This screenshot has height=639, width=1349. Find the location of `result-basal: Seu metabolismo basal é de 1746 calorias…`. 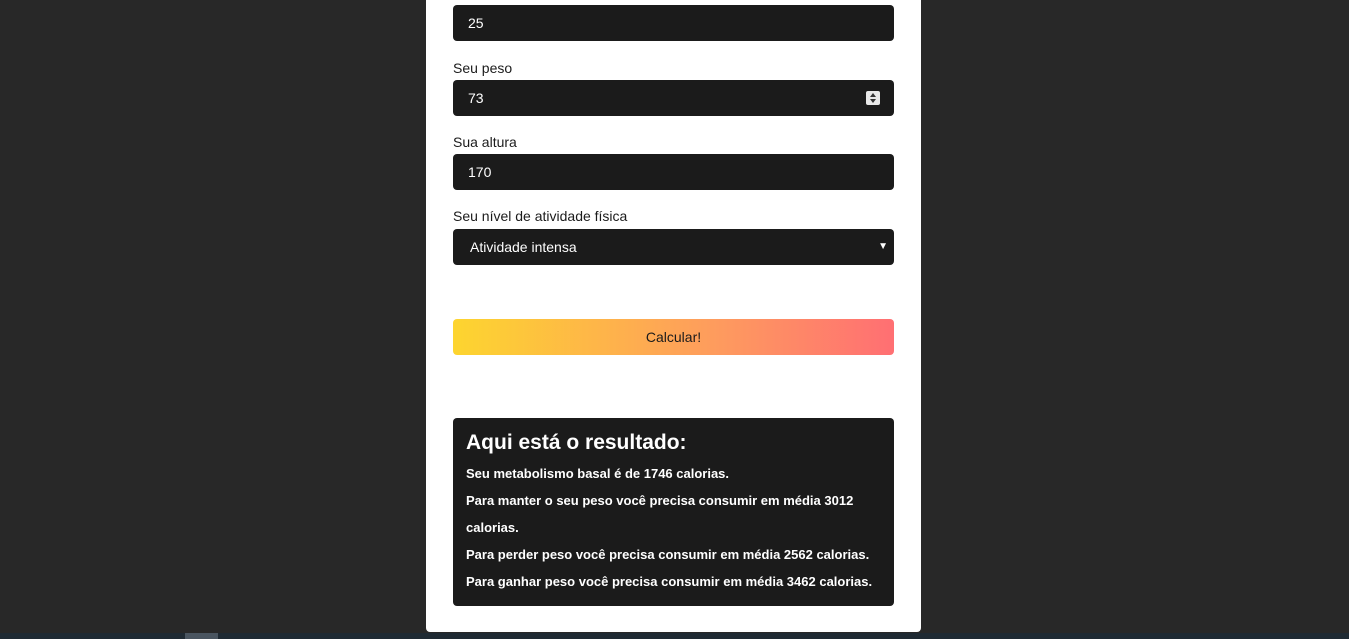

result-basal: Seu metabolismo basal é de 1746 calorias… is located at coordinates (598, 473).